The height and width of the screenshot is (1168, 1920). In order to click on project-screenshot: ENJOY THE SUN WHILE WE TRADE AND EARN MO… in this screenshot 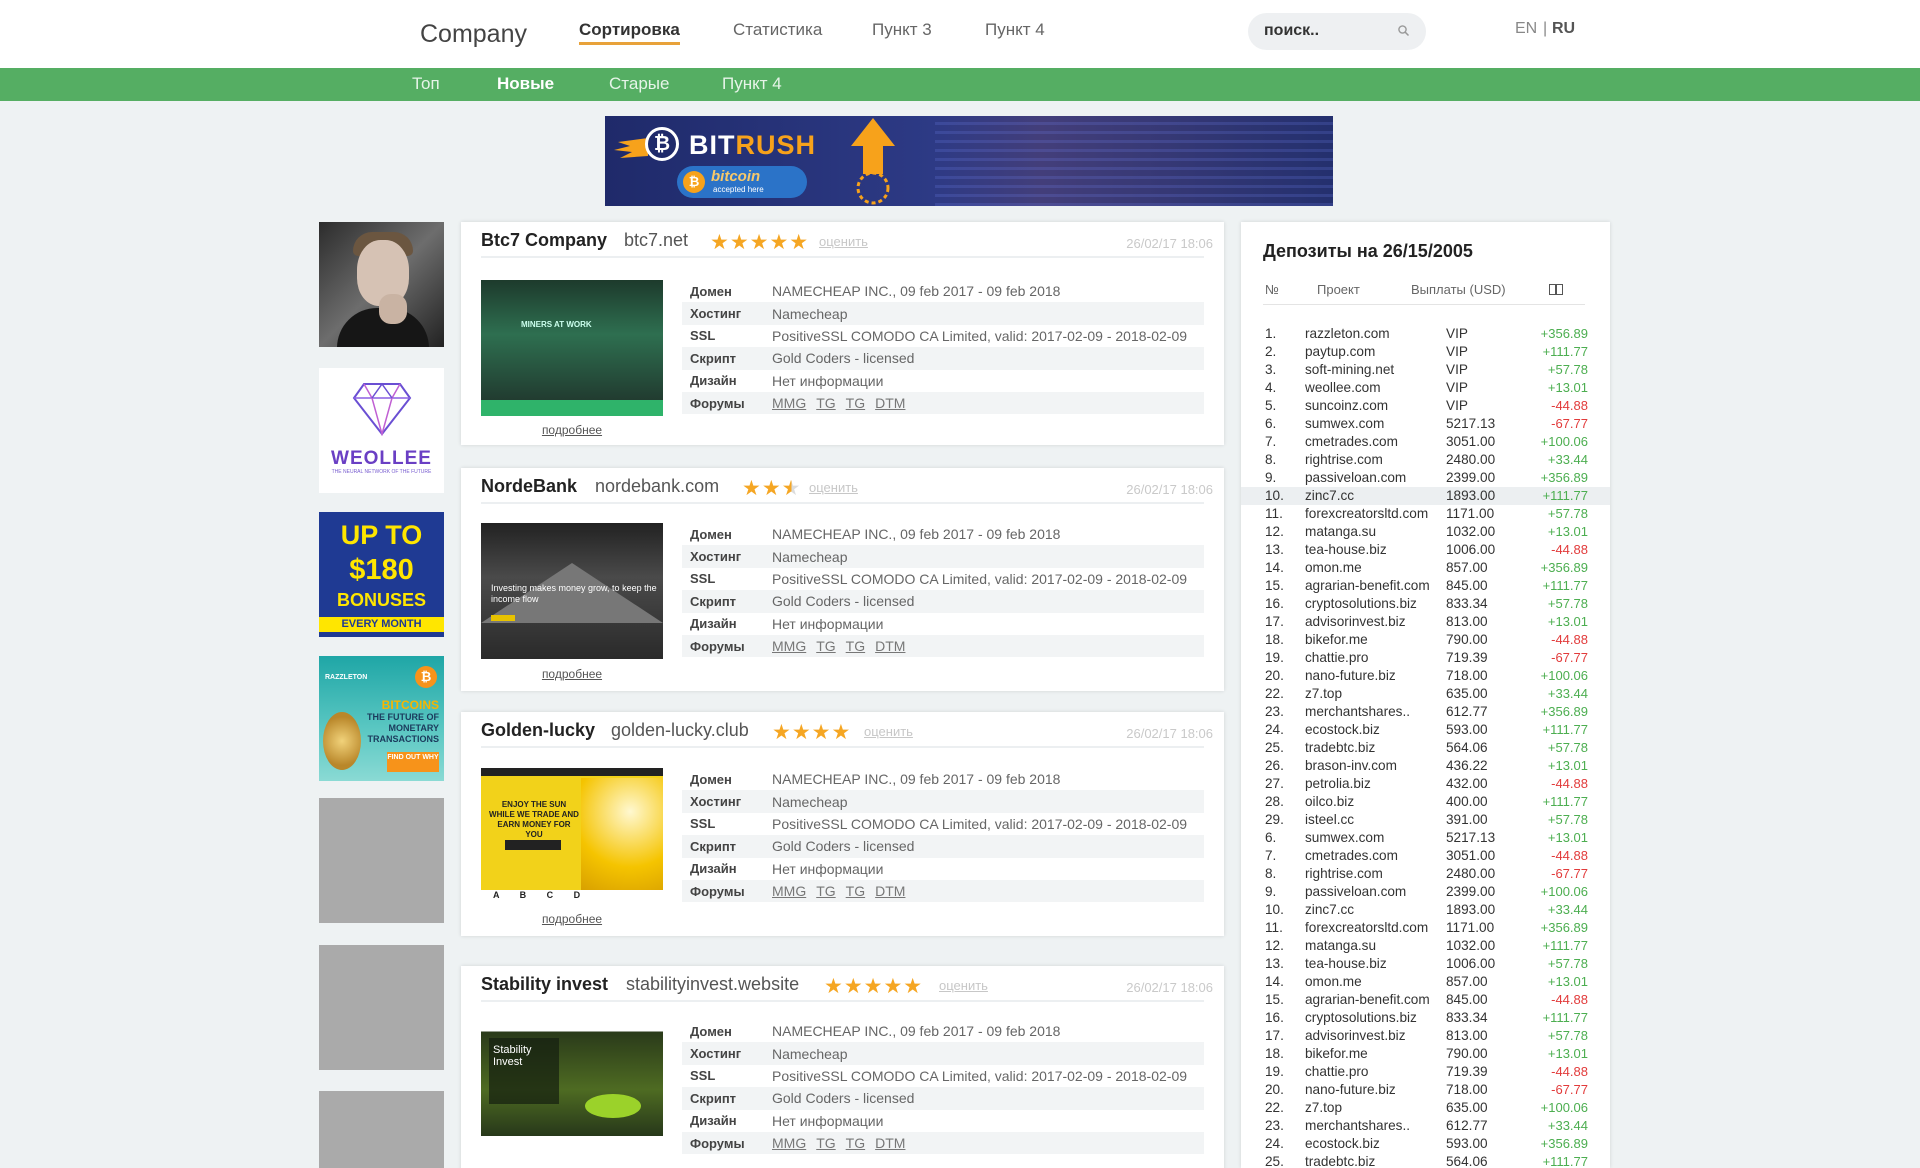, I will do `click(572, 836)`.